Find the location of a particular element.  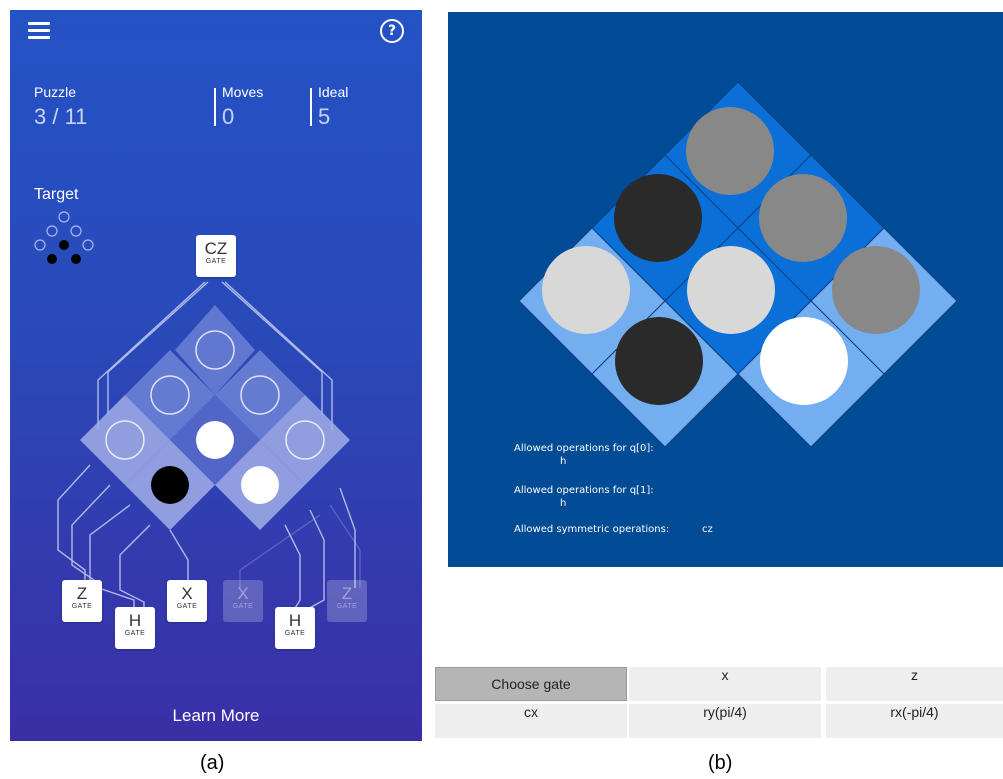

sym-ops-label: Allowed symmetric operations: is located at coordinates (592, 529).